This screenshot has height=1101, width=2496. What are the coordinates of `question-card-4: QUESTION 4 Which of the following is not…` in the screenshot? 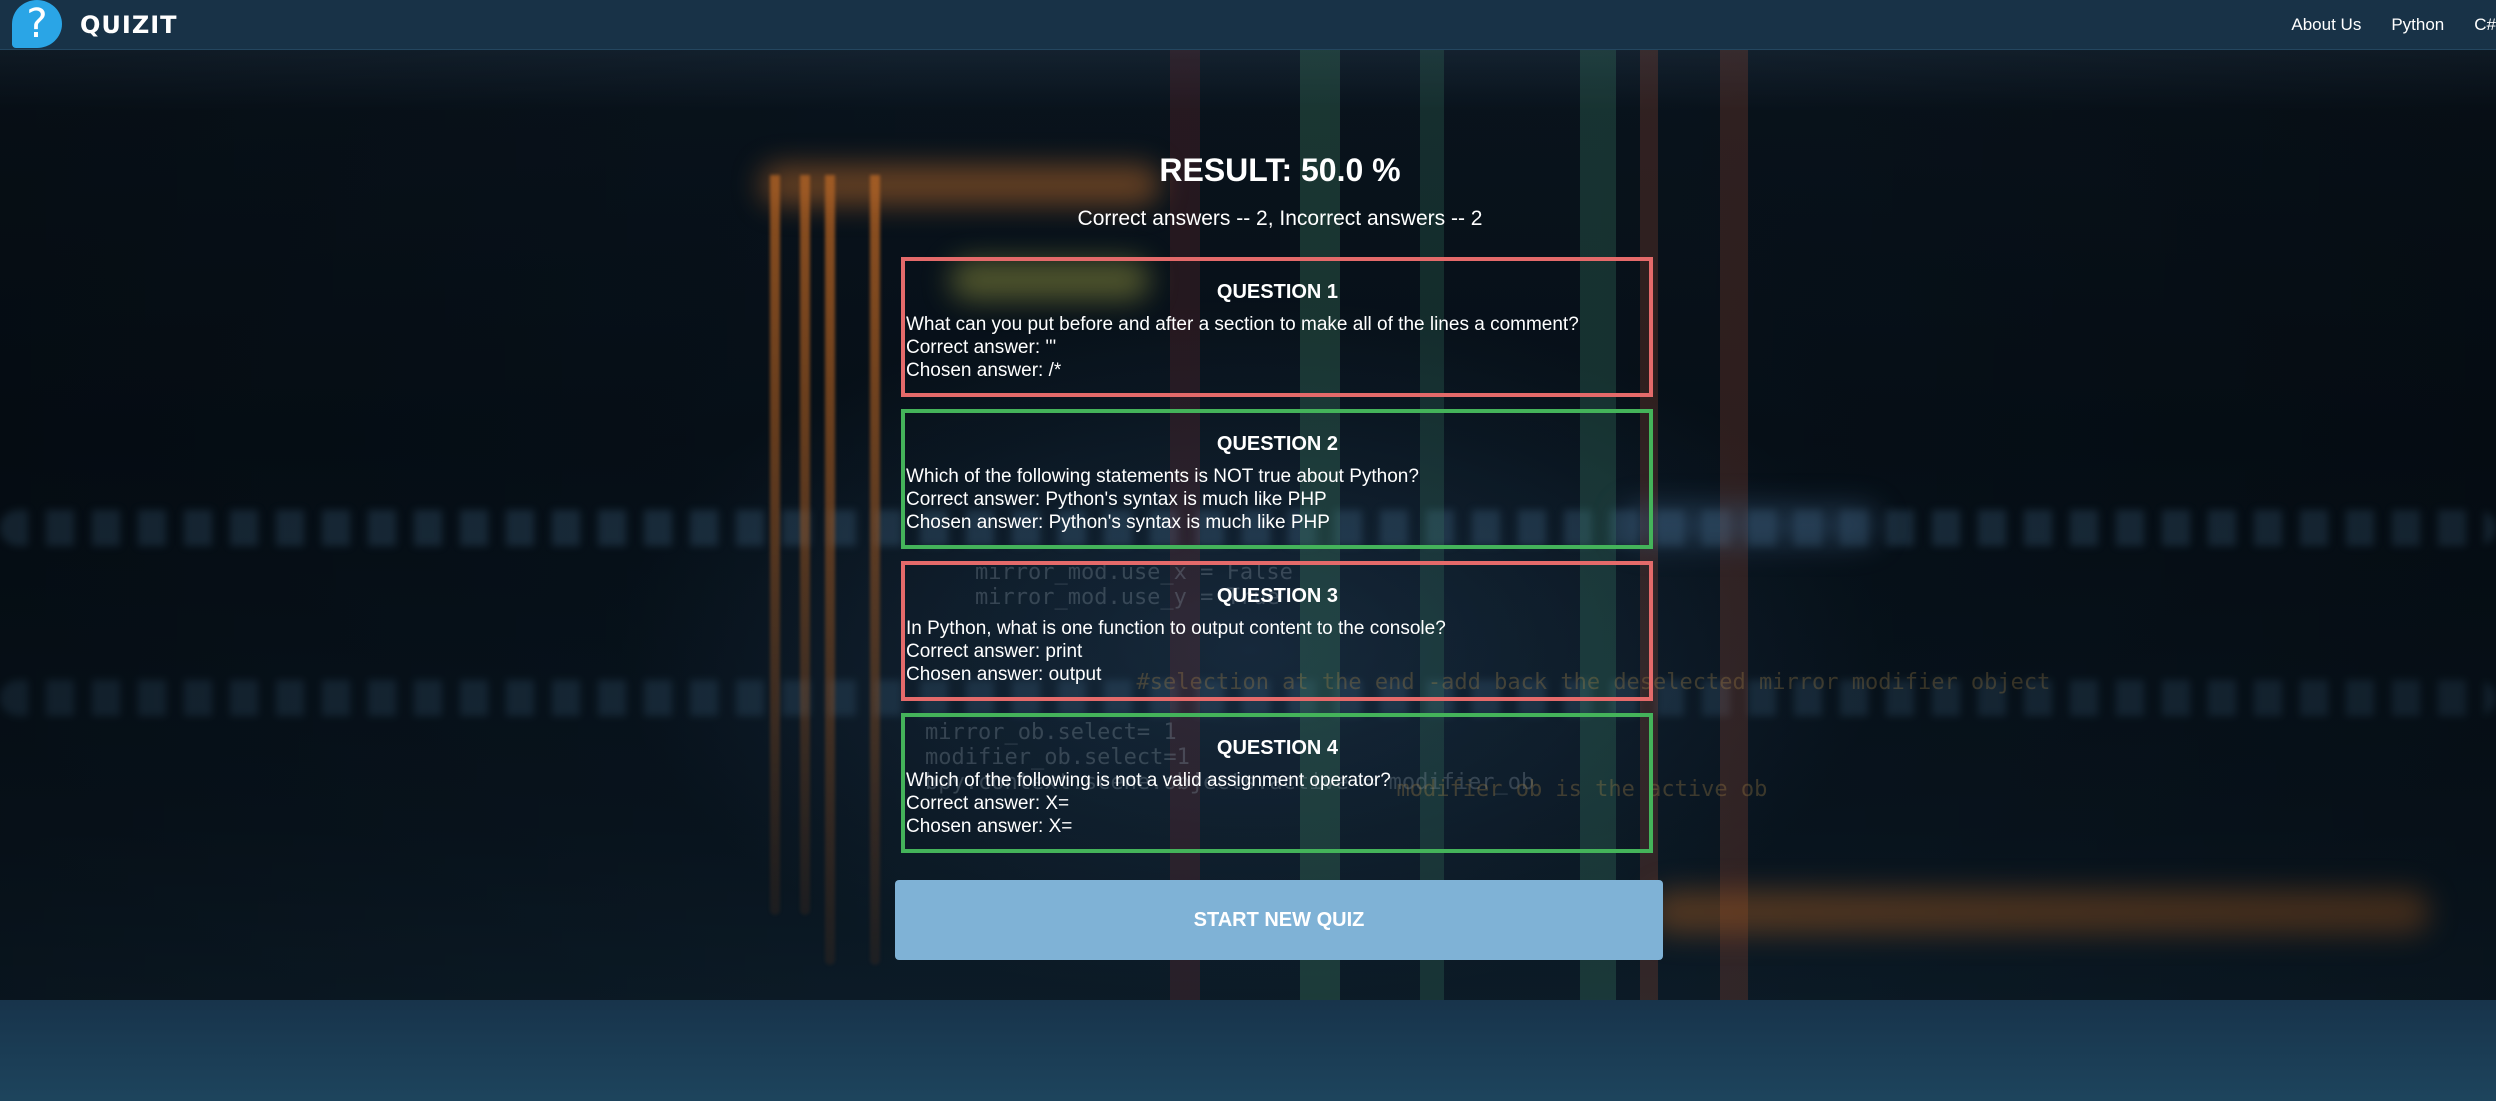 It's located at (1277, 783).